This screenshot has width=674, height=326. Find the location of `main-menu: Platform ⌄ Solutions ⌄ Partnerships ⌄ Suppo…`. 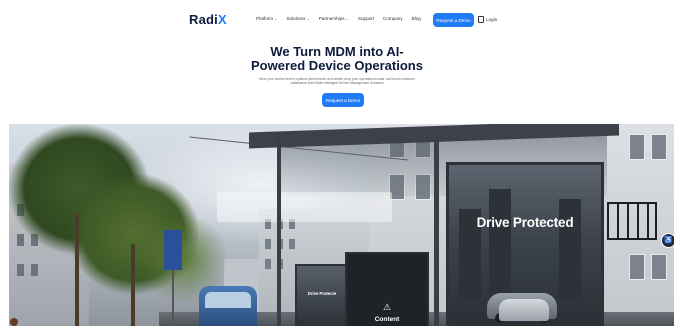

main-menu: Platform ⌄ Solutions ⌄ Partnerships ⌄ Suppo… is located at coordinates (338, 18).